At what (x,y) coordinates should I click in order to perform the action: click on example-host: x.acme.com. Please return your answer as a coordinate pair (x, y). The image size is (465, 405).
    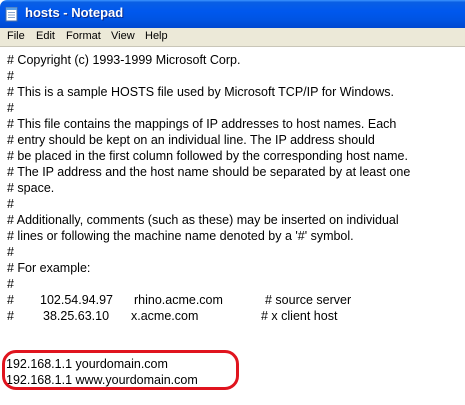
    Looking at the image, I should click on (165, 316).